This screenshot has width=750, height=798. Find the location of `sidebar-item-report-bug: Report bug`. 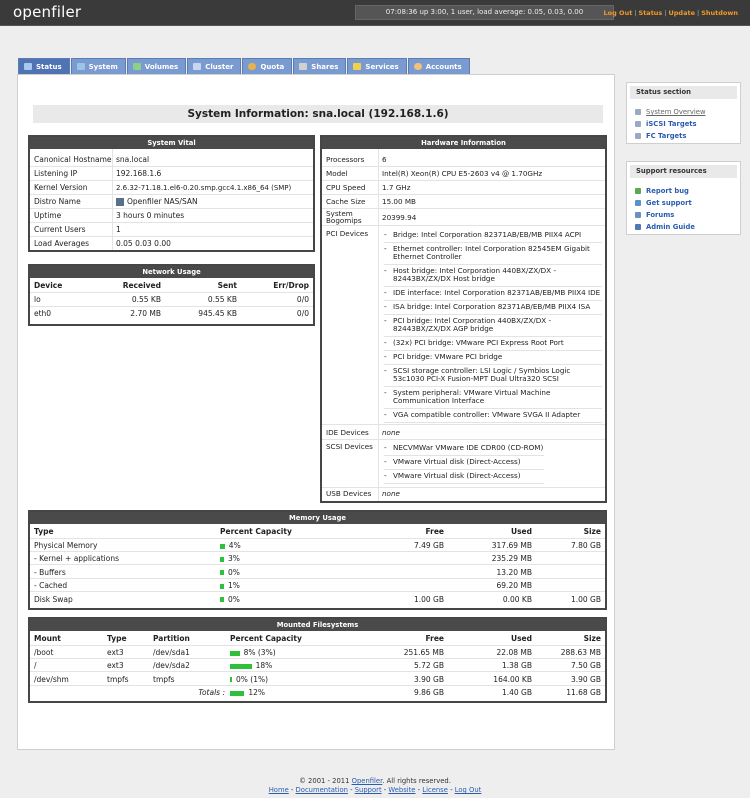

sidebar-item-report-bug: Report bug is located at coordinates (683, 191).